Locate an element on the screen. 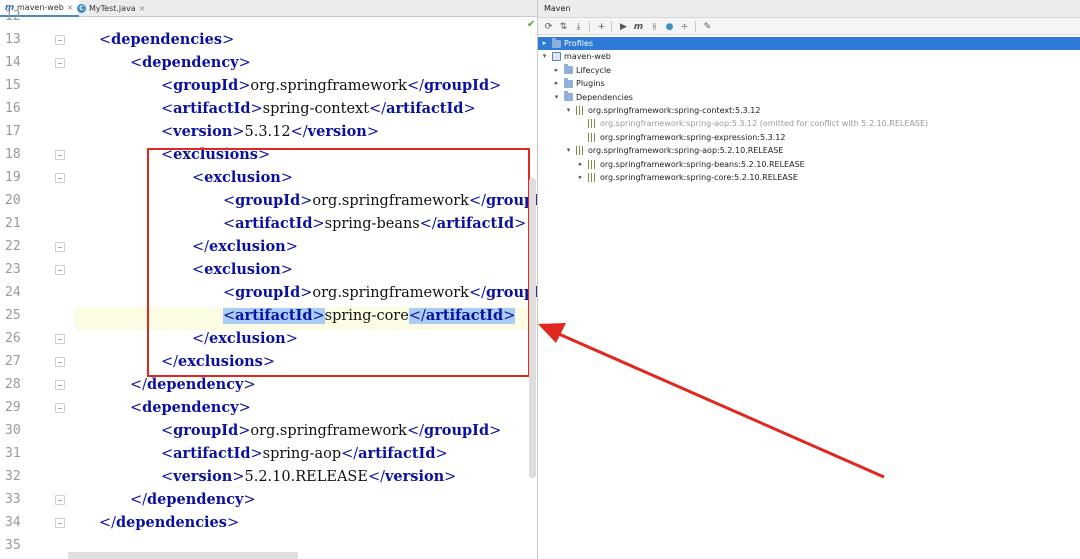 Image resolution: width=1080 pixels, height=559 pixels. folder-icon is located at coordinates (568, 82).